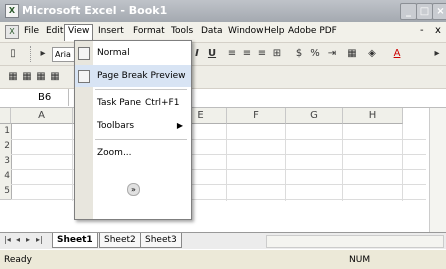 The width and height of the screenshot is (446, 269). I want to click on prev-sheet-button: ◂, so click(18, 239).